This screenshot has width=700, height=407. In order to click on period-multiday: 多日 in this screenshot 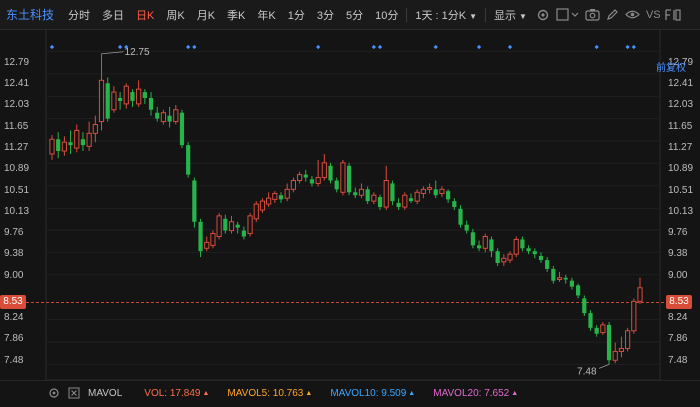, I will do `click(113, 15)`.